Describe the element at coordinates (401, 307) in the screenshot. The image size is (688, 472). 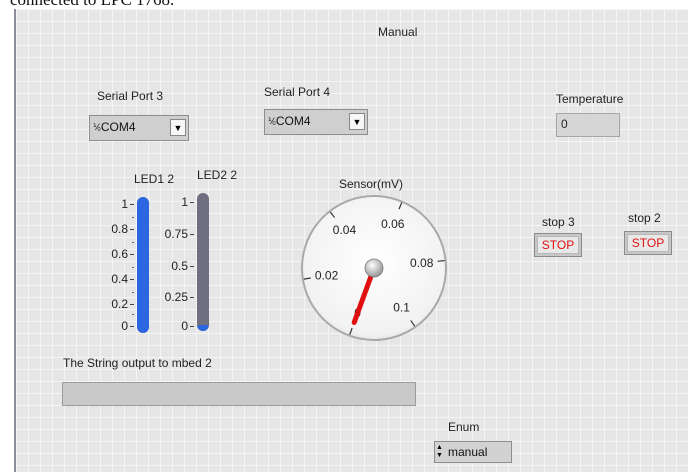
I see `gauge-tick-label: 0.1` at that location.